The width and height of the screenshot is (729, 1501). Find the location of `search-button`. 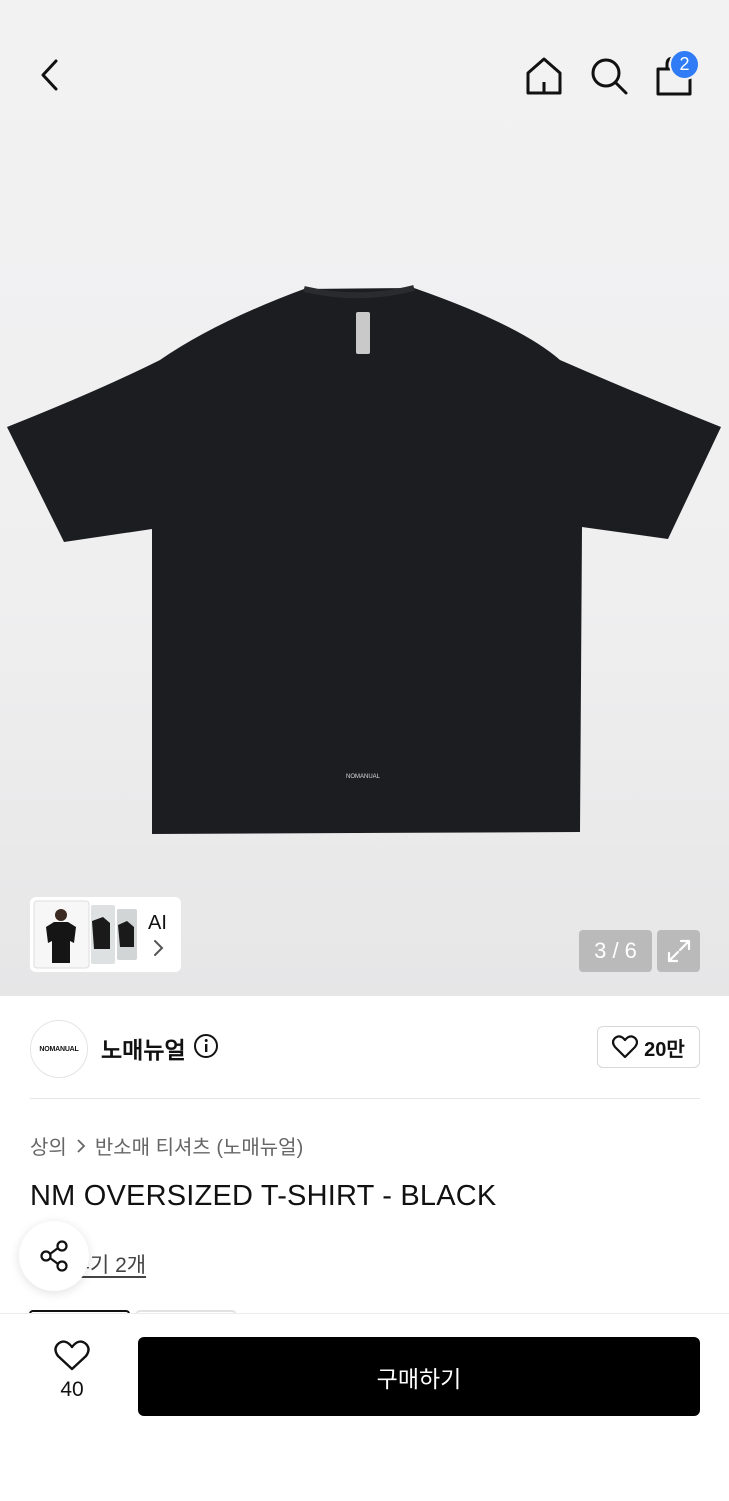

search-button is located at coordinates (609, 76).